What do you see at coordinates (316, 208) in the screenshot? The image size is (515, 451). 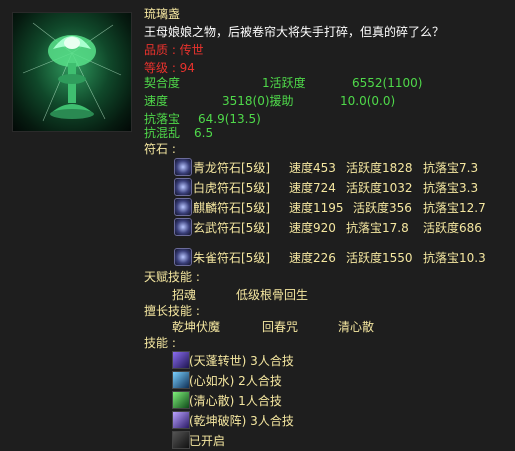 I see `rune-stat-a: 速度1195` at bounding box center [316, 208].